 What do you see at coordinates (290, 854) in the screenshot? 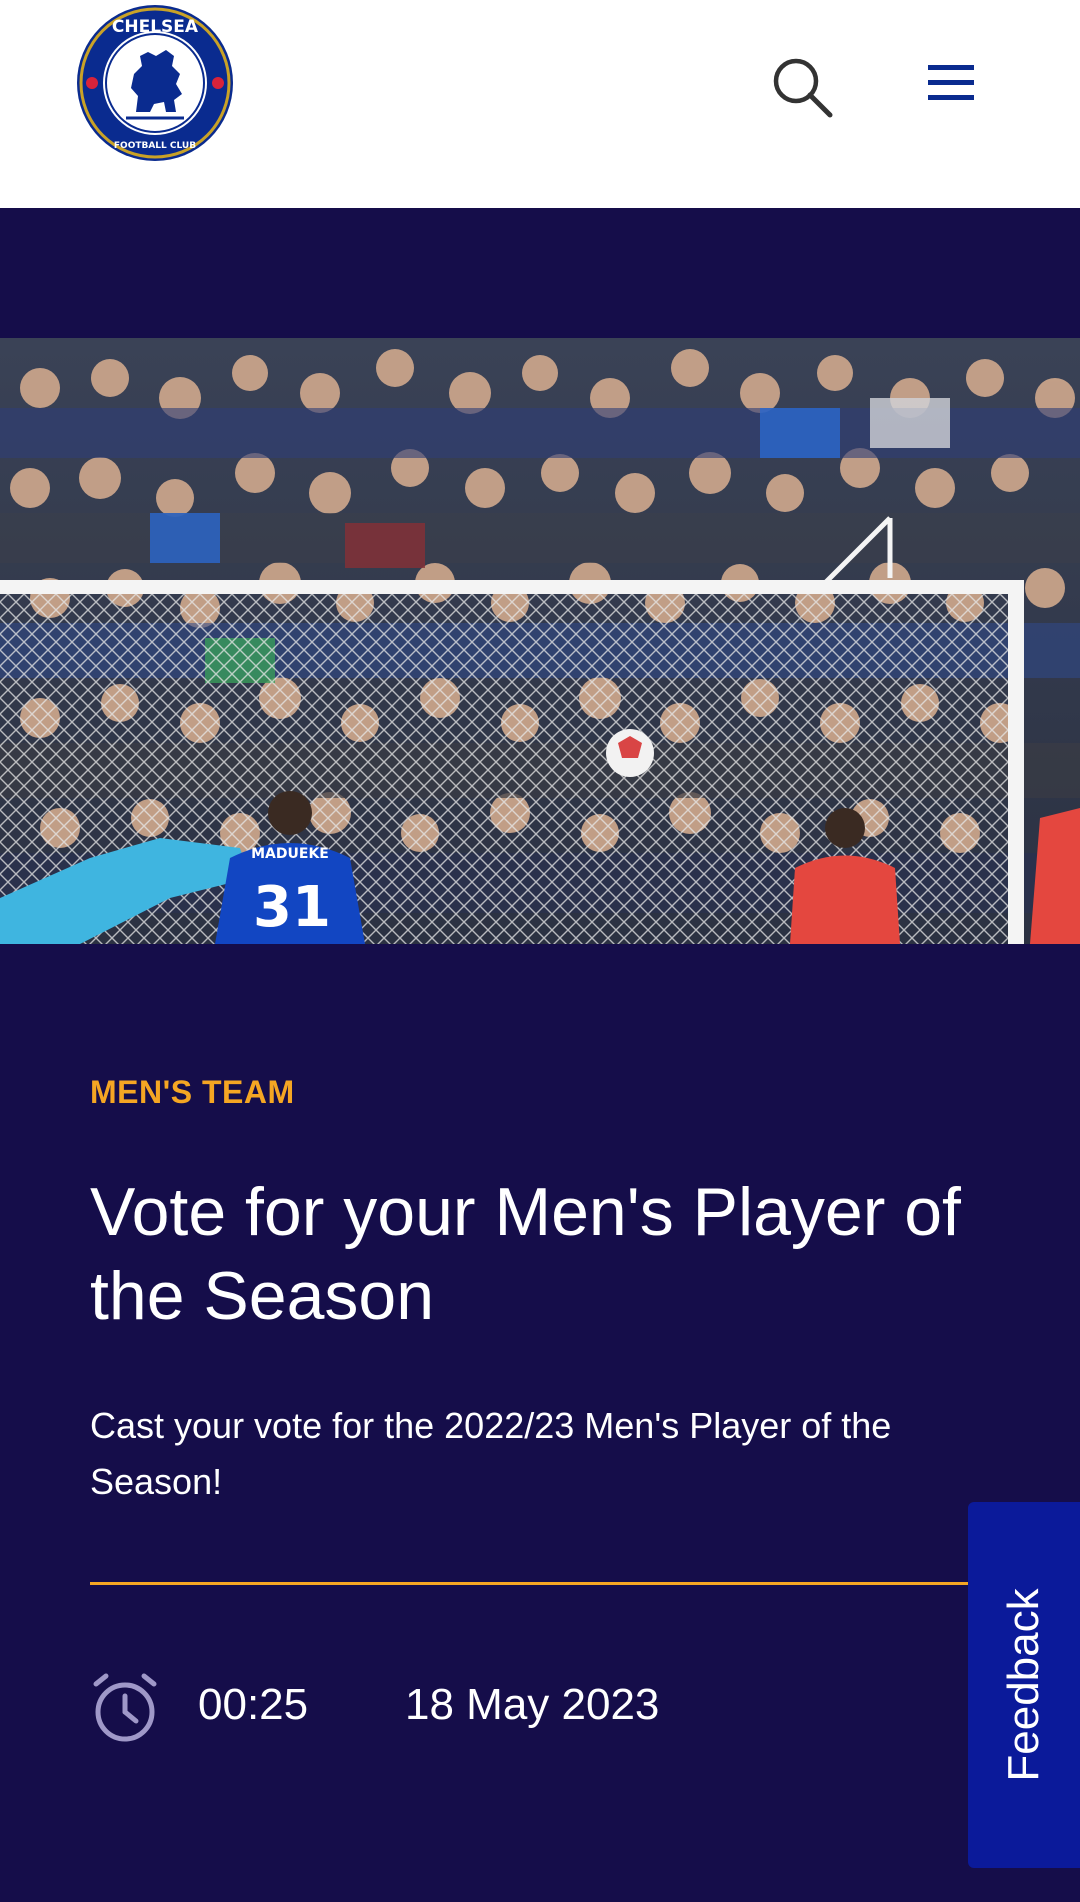
I see `svg-text: MADUEKE` at bounding box center [290, 854].